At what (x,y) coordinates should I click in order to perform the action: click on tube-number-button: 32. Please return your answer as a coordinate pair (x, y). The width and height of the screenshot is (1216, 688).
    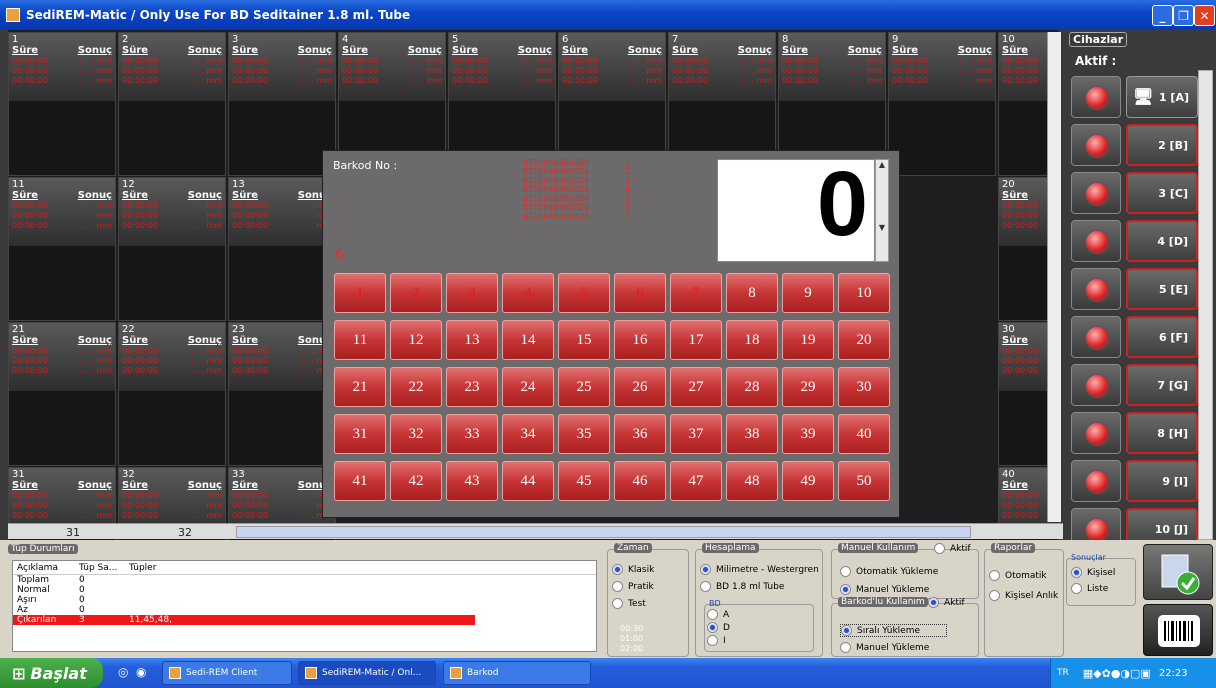
    Looking at the image, I should click on (416, 434).